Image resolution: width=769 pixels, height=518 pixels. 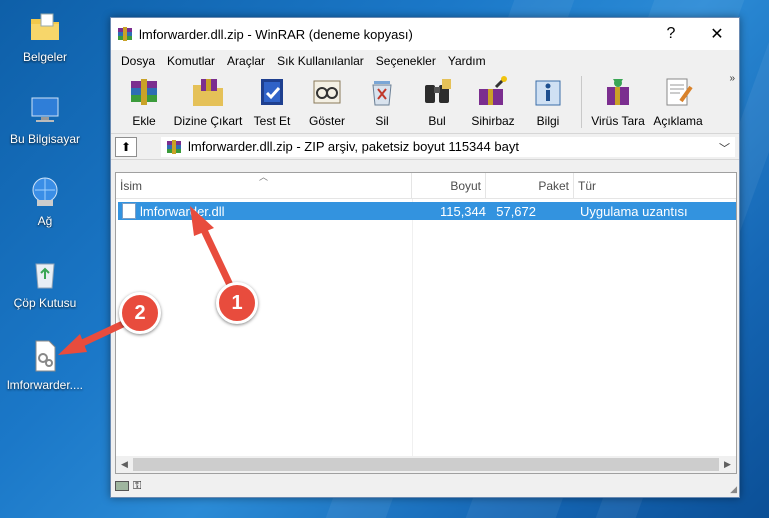 I want to click on annotation-arrows, so click(x=146, y=280).